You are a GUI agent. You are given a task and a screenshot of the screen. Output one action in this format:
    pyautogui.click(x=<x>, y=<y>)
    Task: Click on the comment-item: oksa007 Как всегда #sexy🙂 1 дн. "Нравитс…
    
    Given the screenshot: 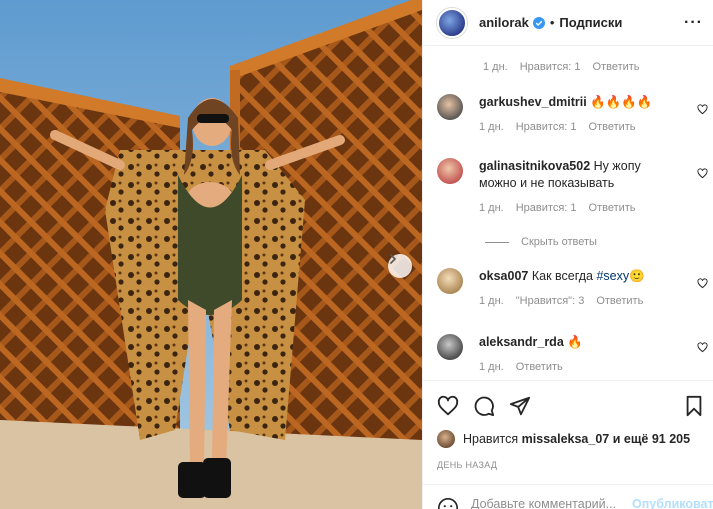 What is the action you would take?
    pyautogui.click(x=575, y=289)
    